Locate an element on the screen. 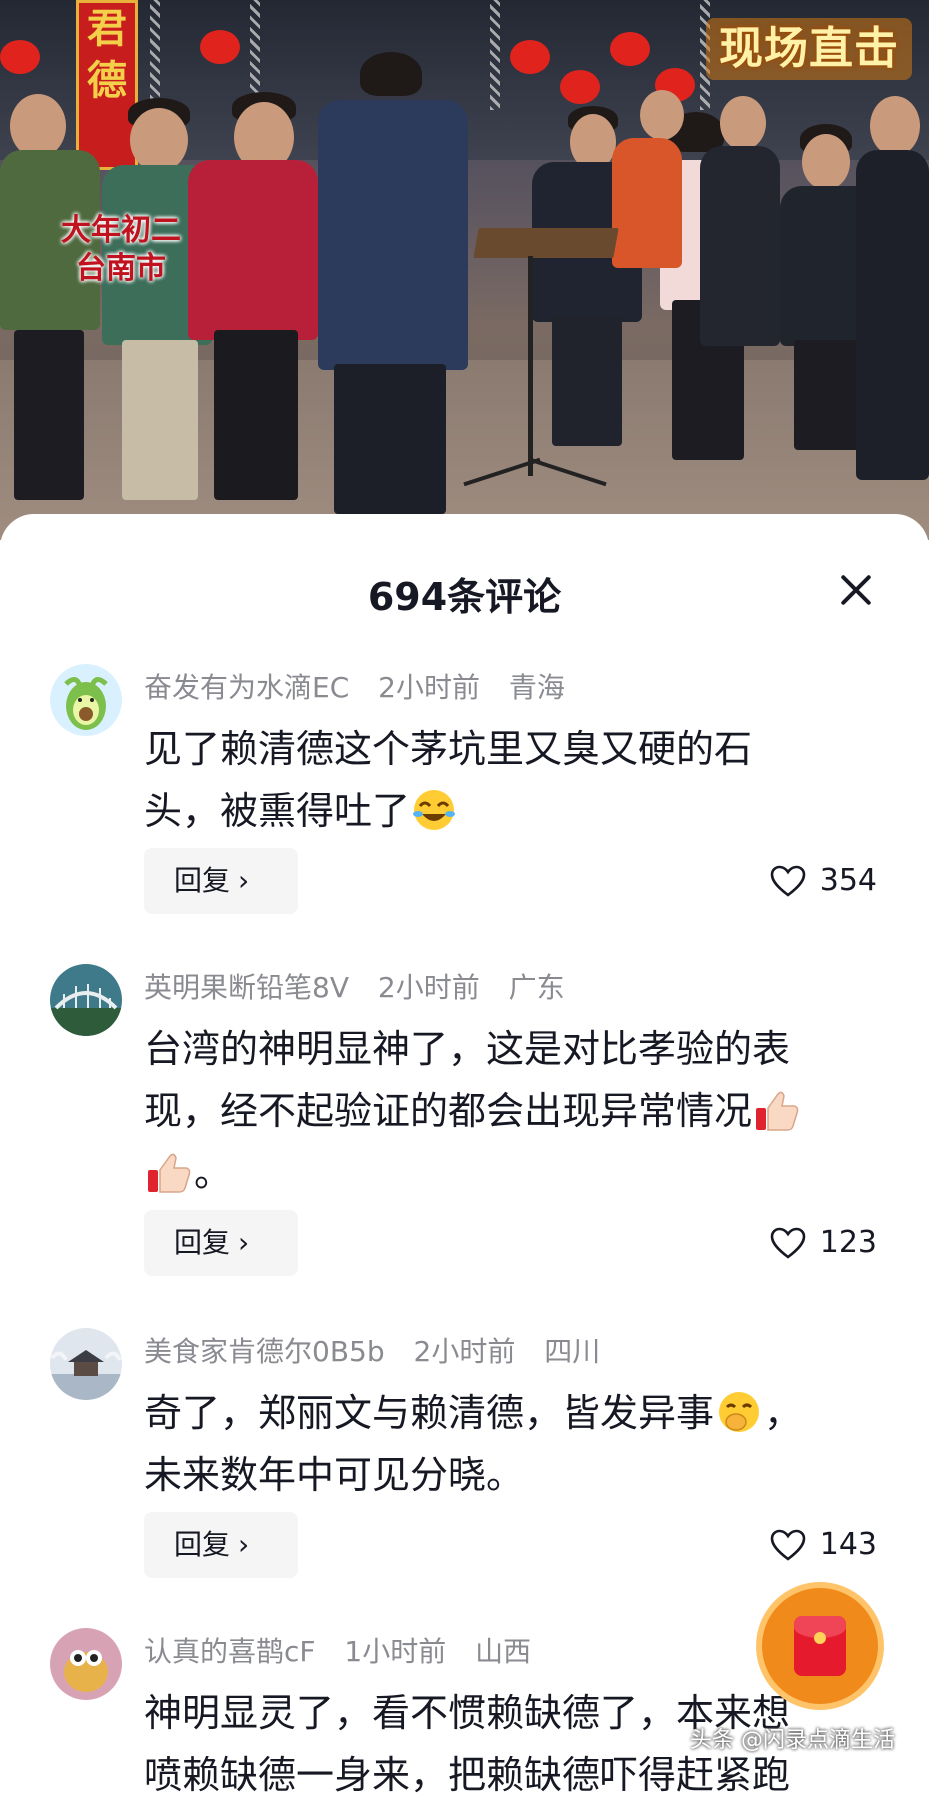 The height and width of the screenshot is (1806, 929). pavilion-avatar-icon is located at coordinates (86, 1364).